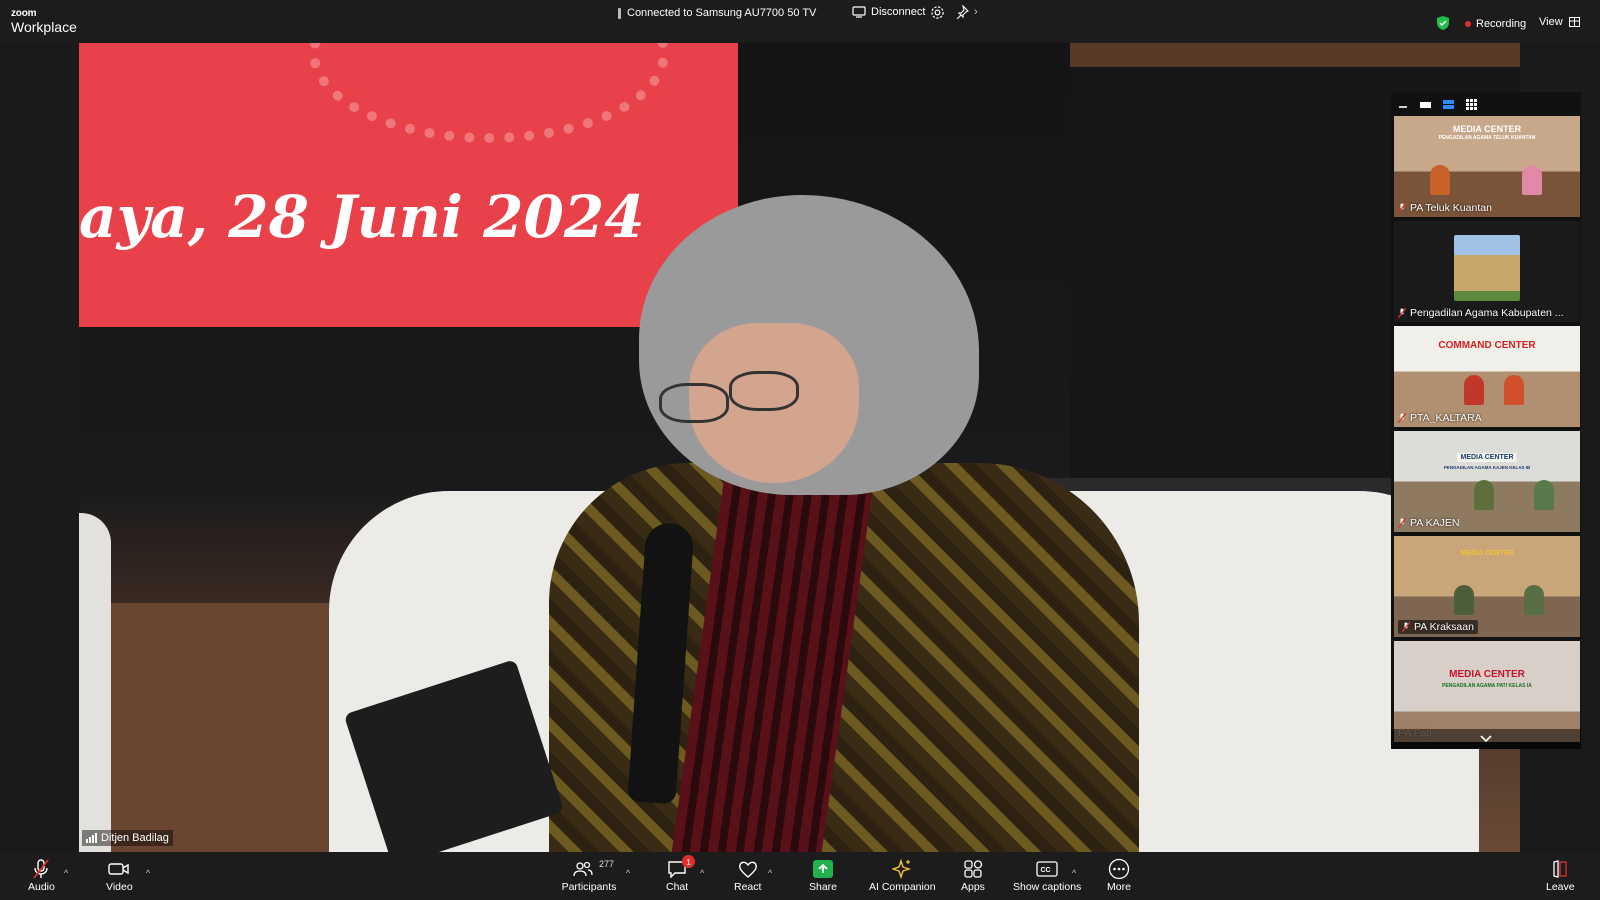 This screenshot has width=1600, height=900. I want to click on grid-view-toggle, so click(1471, 104).